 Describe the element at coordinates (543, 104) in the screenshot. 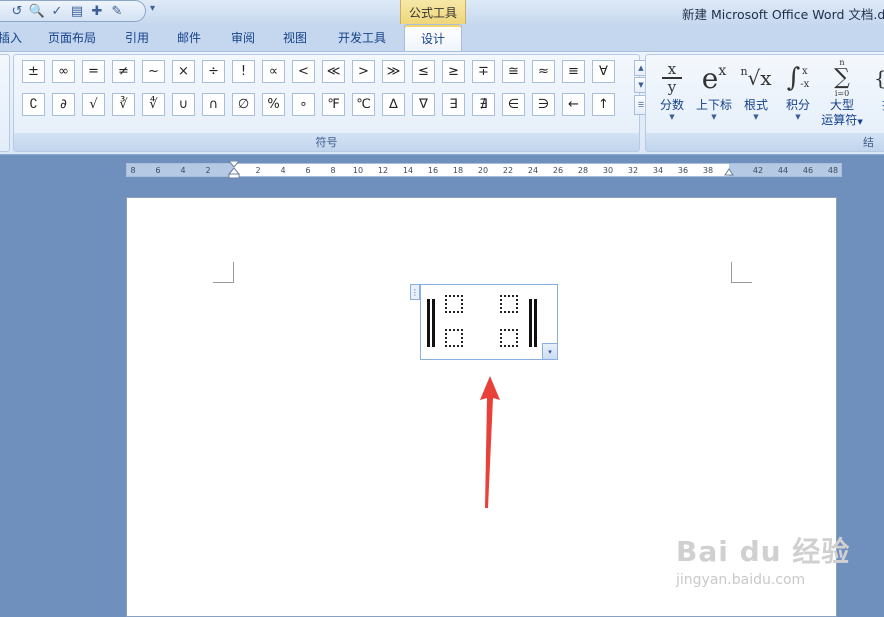

I see `symbol-button: ∋` at that location.